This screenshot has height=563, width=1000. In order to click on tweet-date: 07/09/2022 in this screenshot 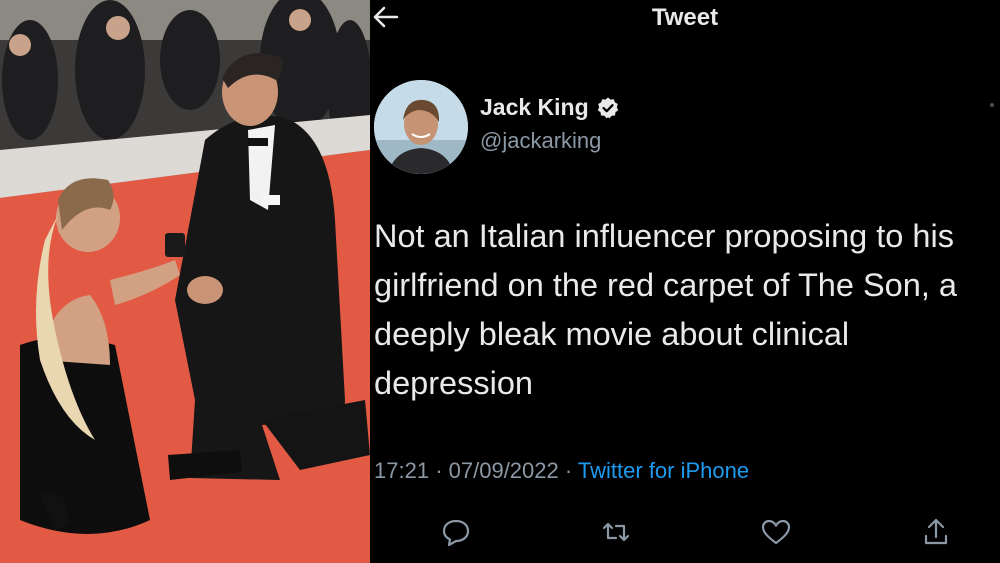, I will do `click(504, 470)`.